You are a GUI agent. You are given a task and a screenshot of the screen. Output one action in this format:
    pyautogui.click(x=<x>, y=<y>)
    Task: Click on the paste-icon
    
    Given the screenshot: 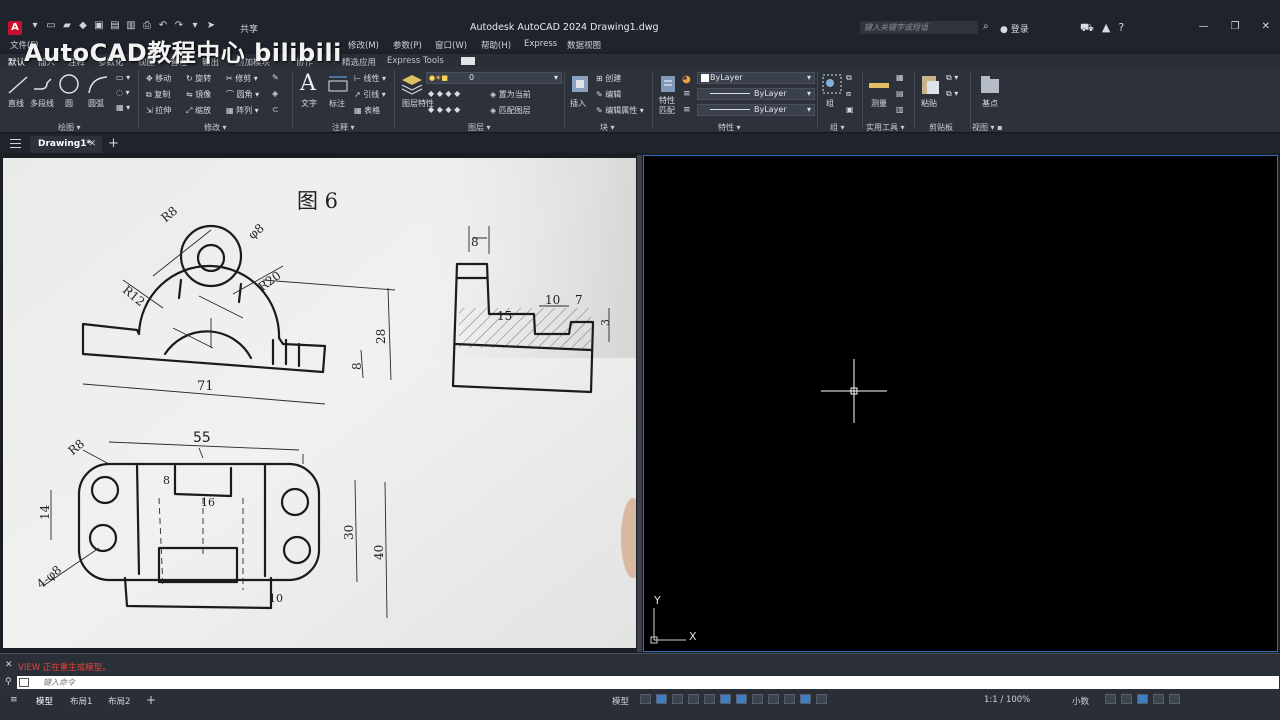 What is the action you would take?
    pyautogui.click(x=930, y=84)
    